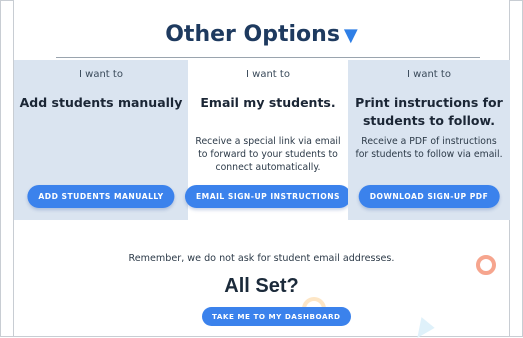  Describe the element at coordinates (268, 196) in the screenshot. I see `email-instructions-button: EMAIL SIGN-UP INSTRUCTIONS` at that location.